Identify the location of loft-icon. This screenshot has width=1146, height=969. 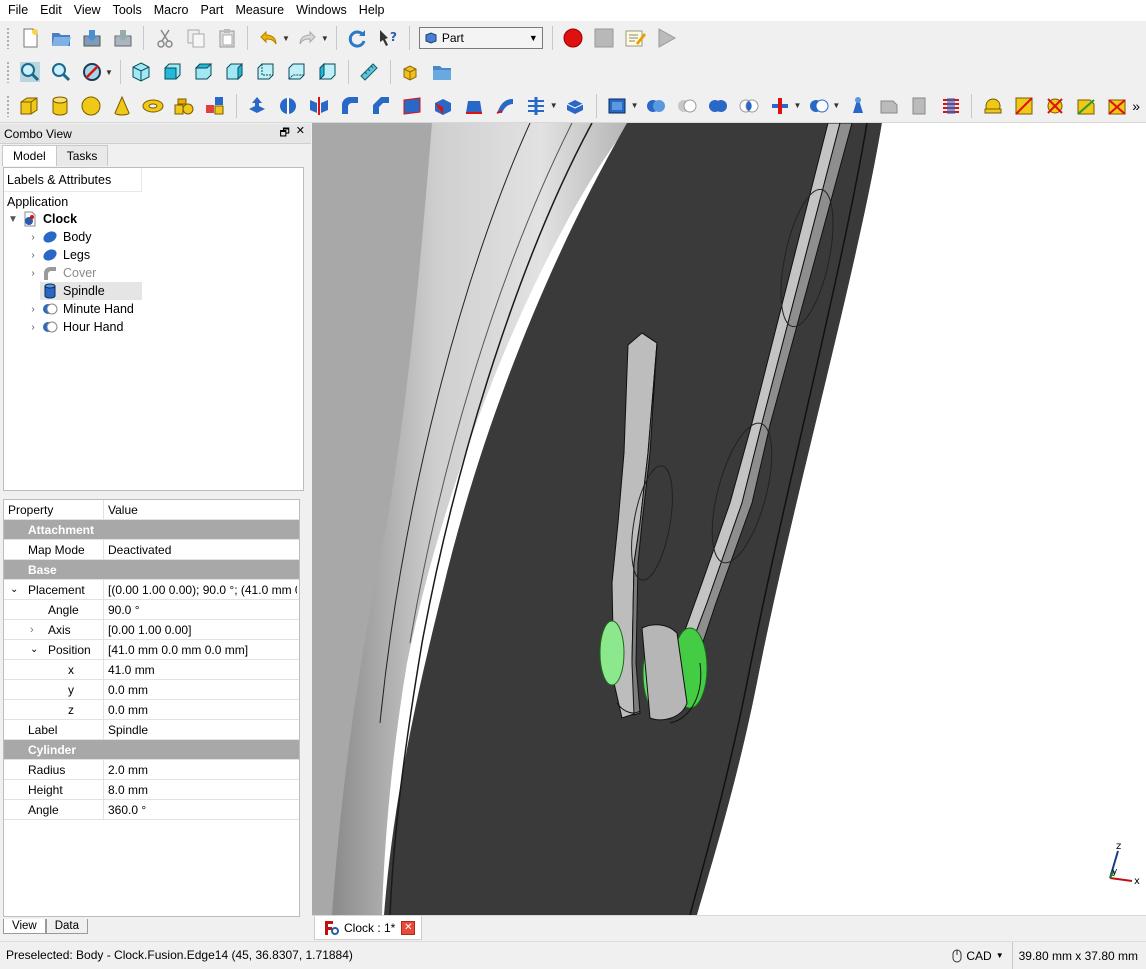
(474, 105).